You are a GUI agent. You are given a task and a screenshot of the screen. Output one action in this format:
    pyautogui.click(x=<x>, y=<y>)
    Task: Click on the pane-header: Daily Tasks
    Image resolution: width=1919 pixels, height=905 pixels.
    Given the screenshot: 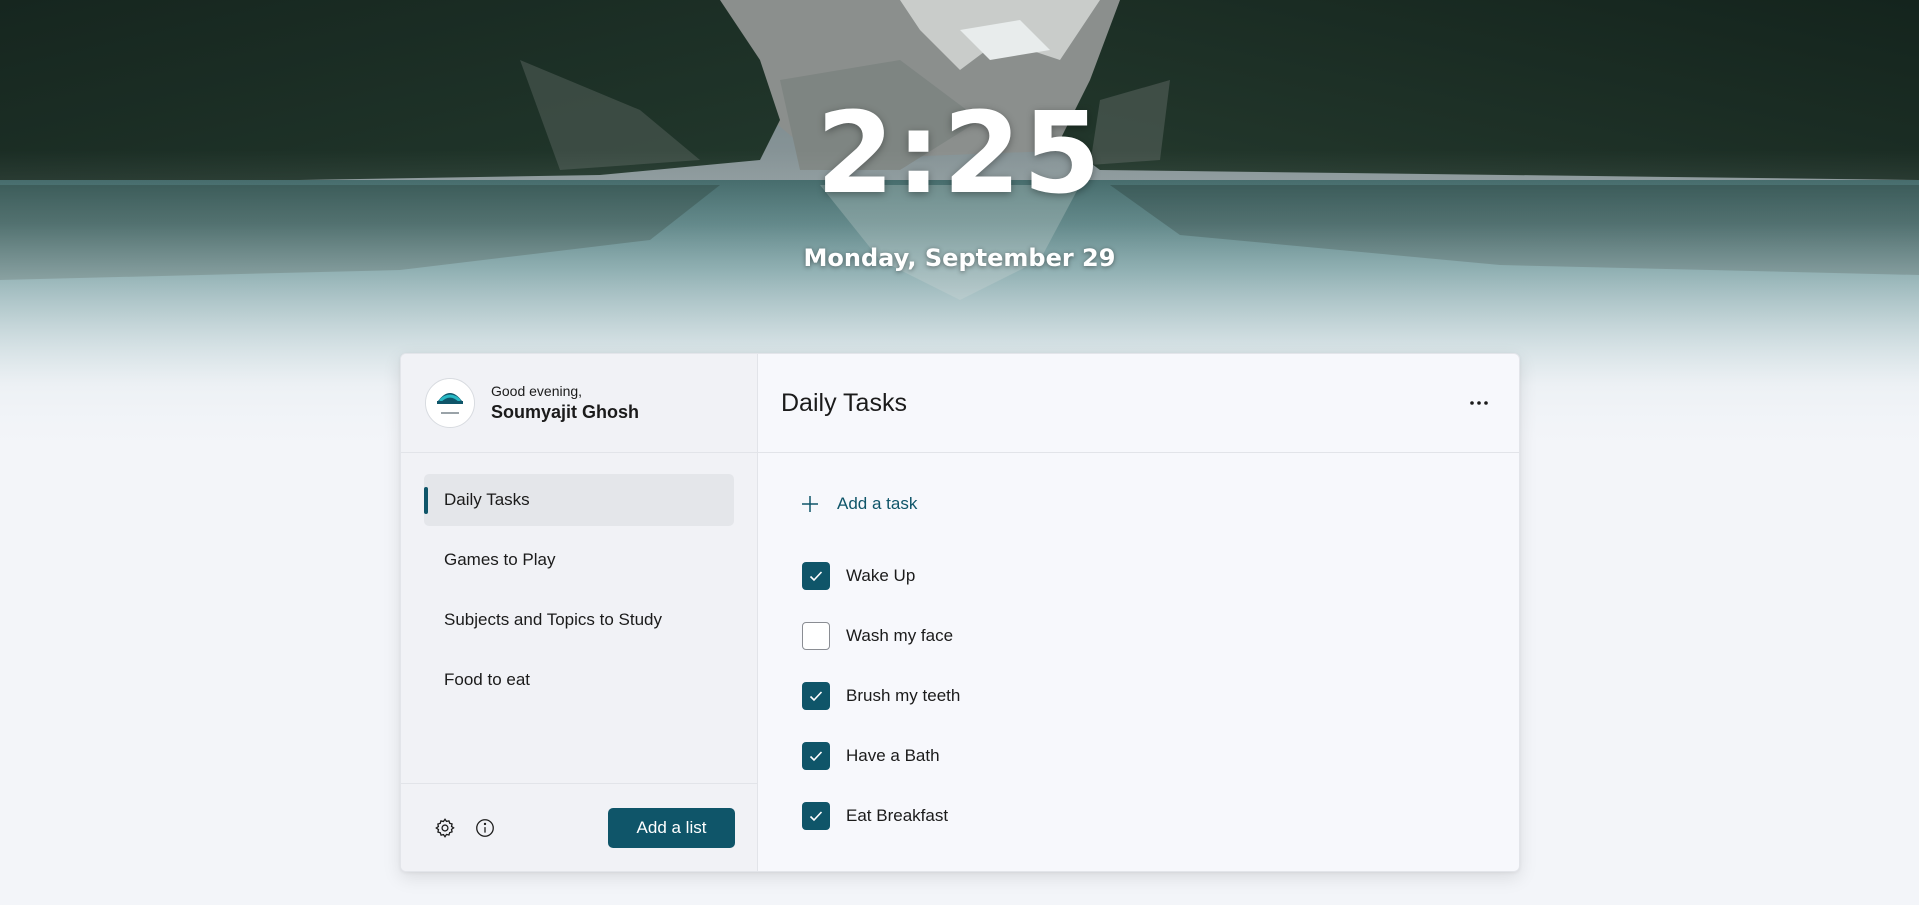 What is the action you would take?
    pyautogui.click(x=1138, y=403)
    